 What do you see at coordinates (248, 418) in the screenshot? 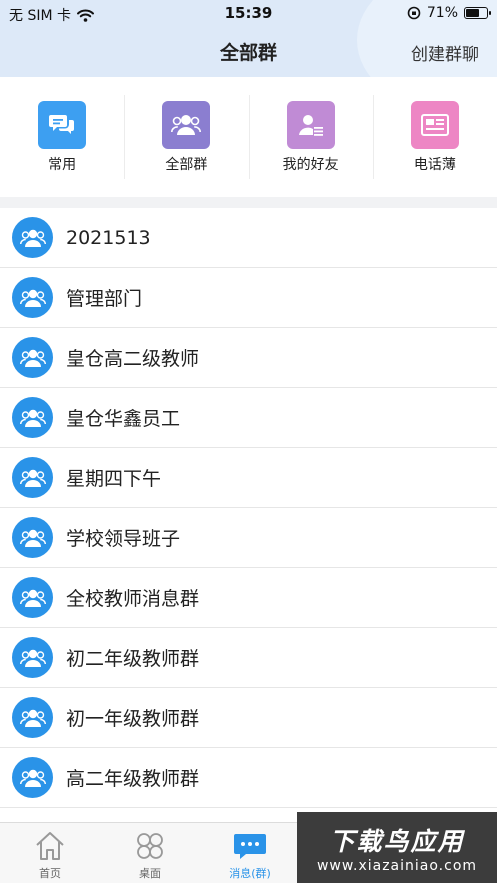
I see `list-item: 皇仓华鑫员工` at bounding box center [248, 418].